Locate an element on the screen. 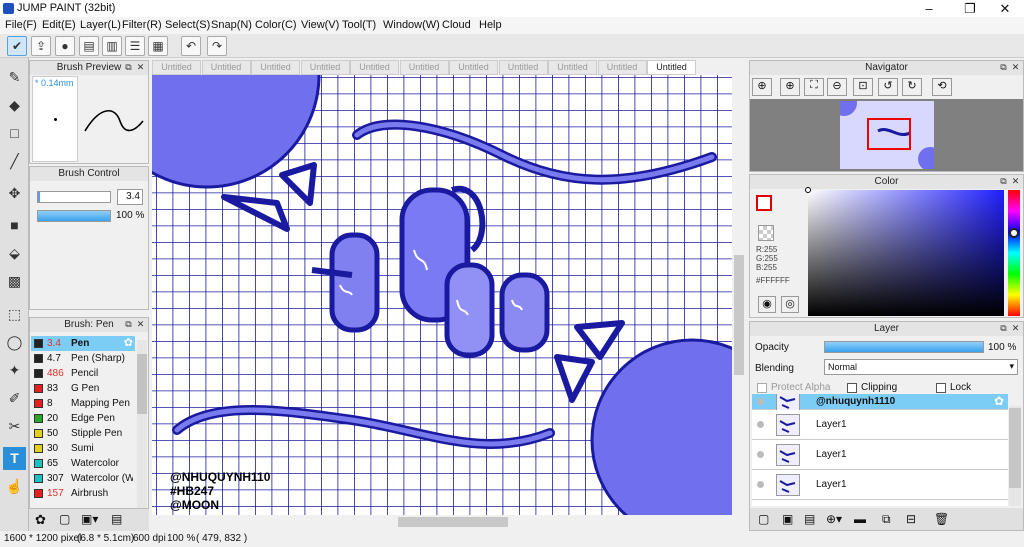 The image size is (1024, 547). fill-rect-tool-icon: ■ is located at coordinates (14, 225).